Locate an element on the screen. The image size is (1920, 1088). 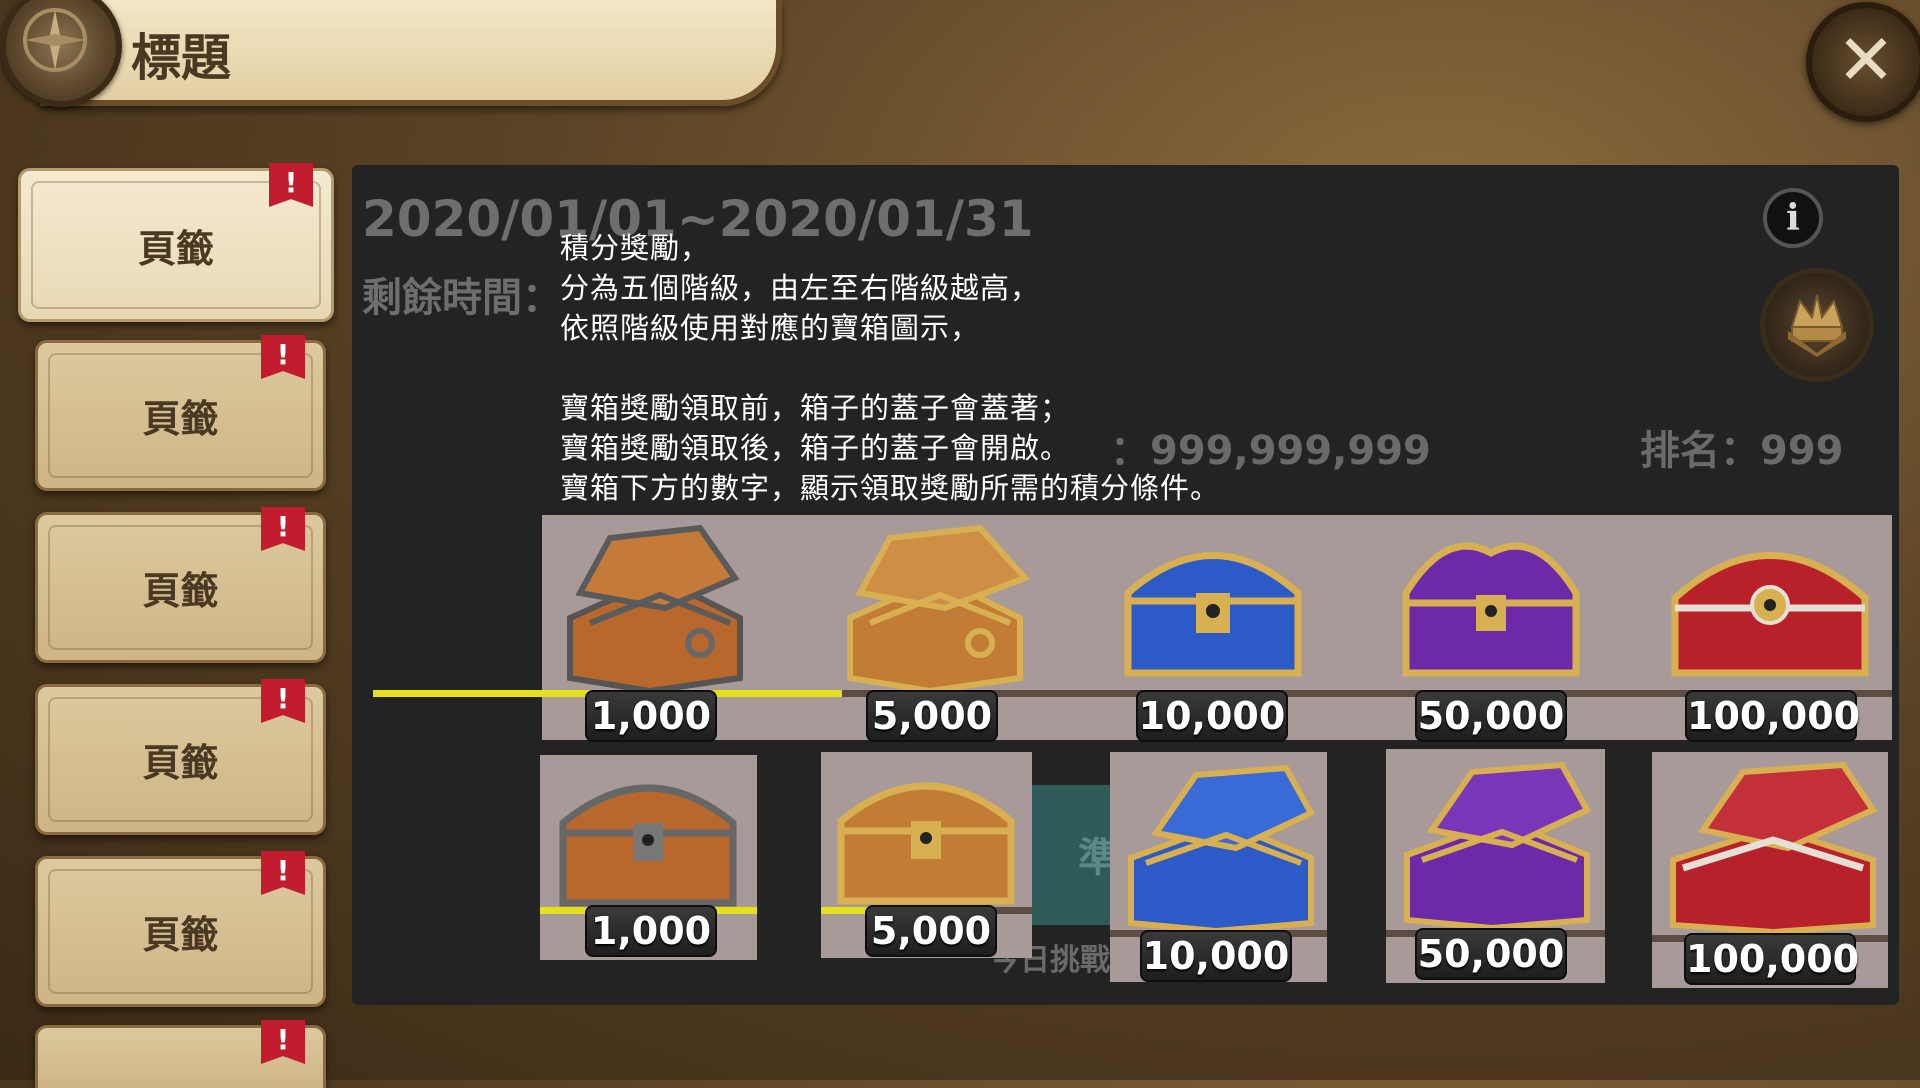
close-button: ✕ is located at coordinates (1863, 62).